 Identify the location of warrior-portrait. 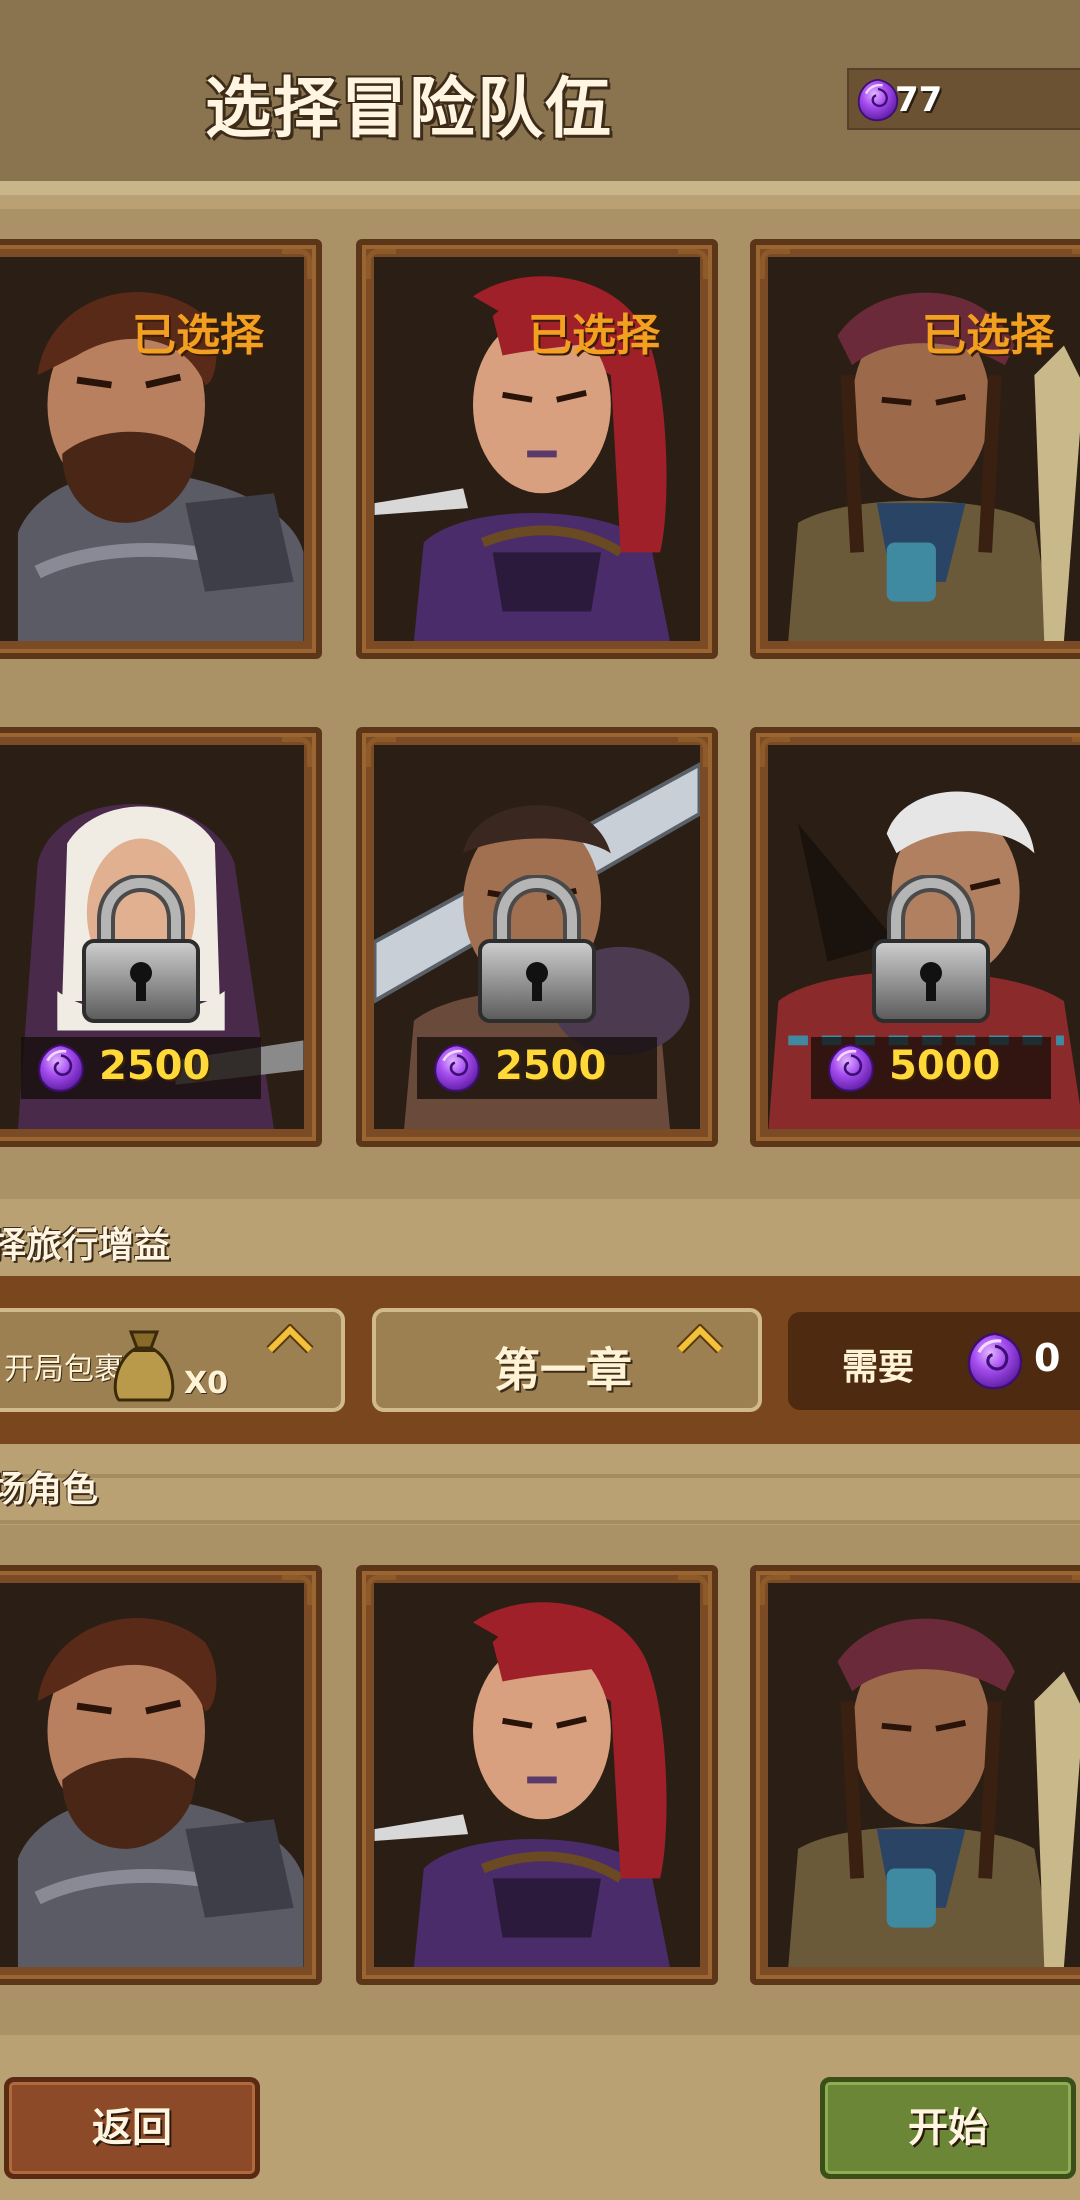
(152, 1775).